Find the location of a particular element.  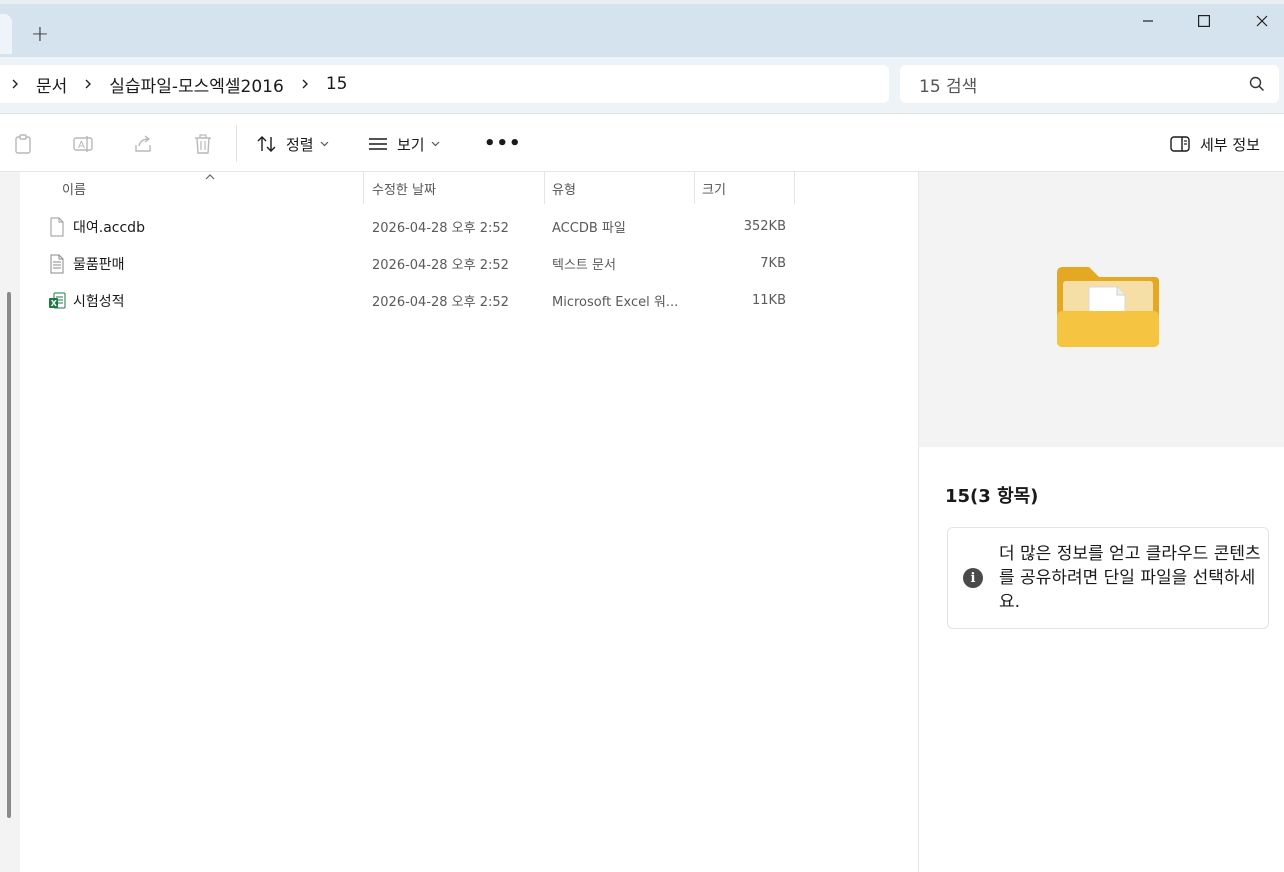

maximize-icon is located at coordinates (1204, 21).